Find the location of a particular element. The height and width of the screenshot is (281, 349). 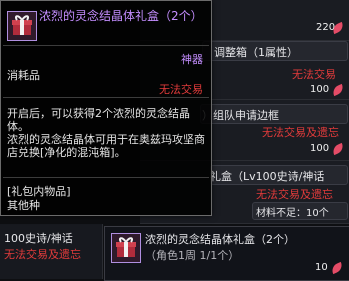

tooltip-title: 浓烈的灵念结晶体礼盒（2个） is located at coordinates (121, 16).